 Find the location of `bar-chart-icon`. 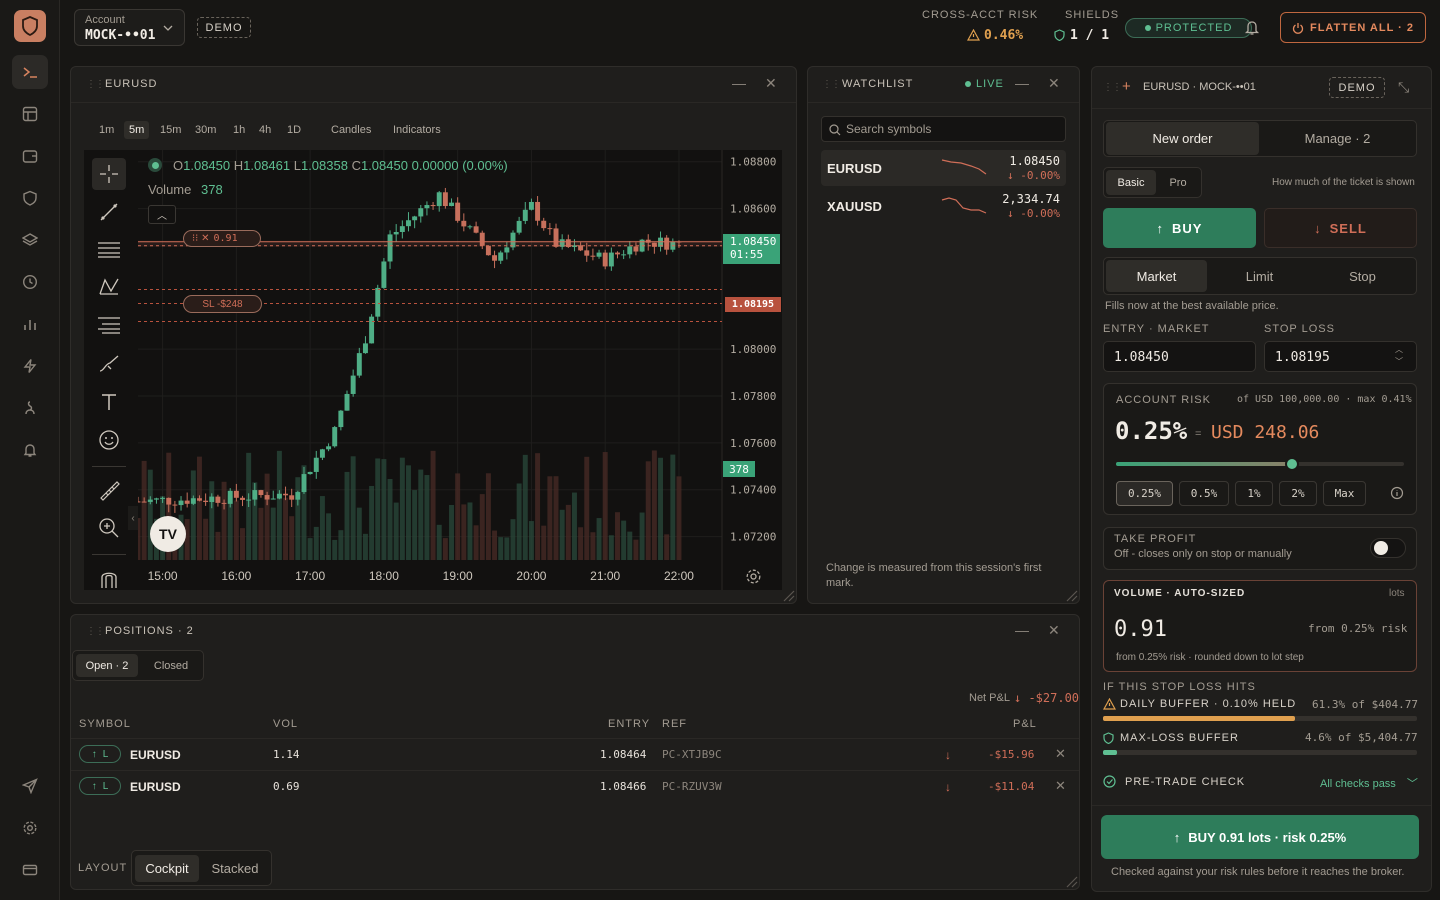

bar-chart-icon is located at coordinates (30, 324).